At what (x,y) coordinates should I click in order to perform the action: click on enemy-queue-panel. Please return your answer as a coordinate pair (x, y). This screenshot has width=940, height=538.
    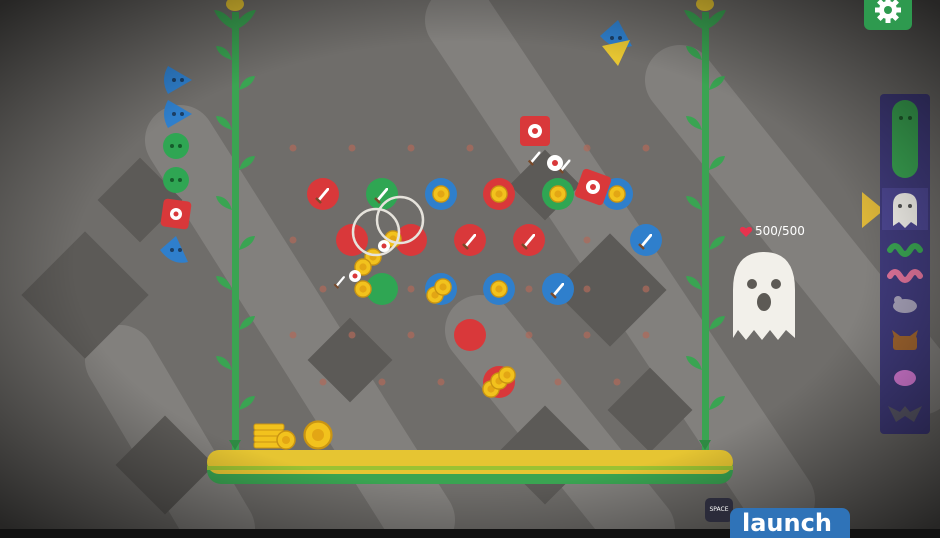
    Looking at the image, I should click on (905, 264).